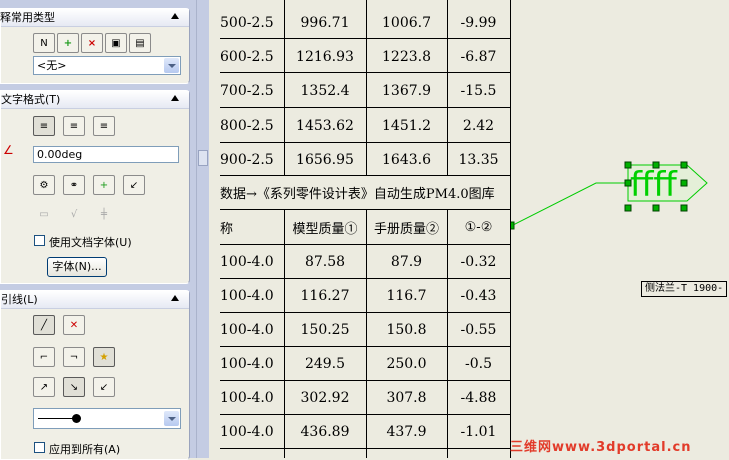  What do you see at coordinates (325, 159) in the screenshot?
I see `cell-model: 1656.95` at bounding box center [325, 159].